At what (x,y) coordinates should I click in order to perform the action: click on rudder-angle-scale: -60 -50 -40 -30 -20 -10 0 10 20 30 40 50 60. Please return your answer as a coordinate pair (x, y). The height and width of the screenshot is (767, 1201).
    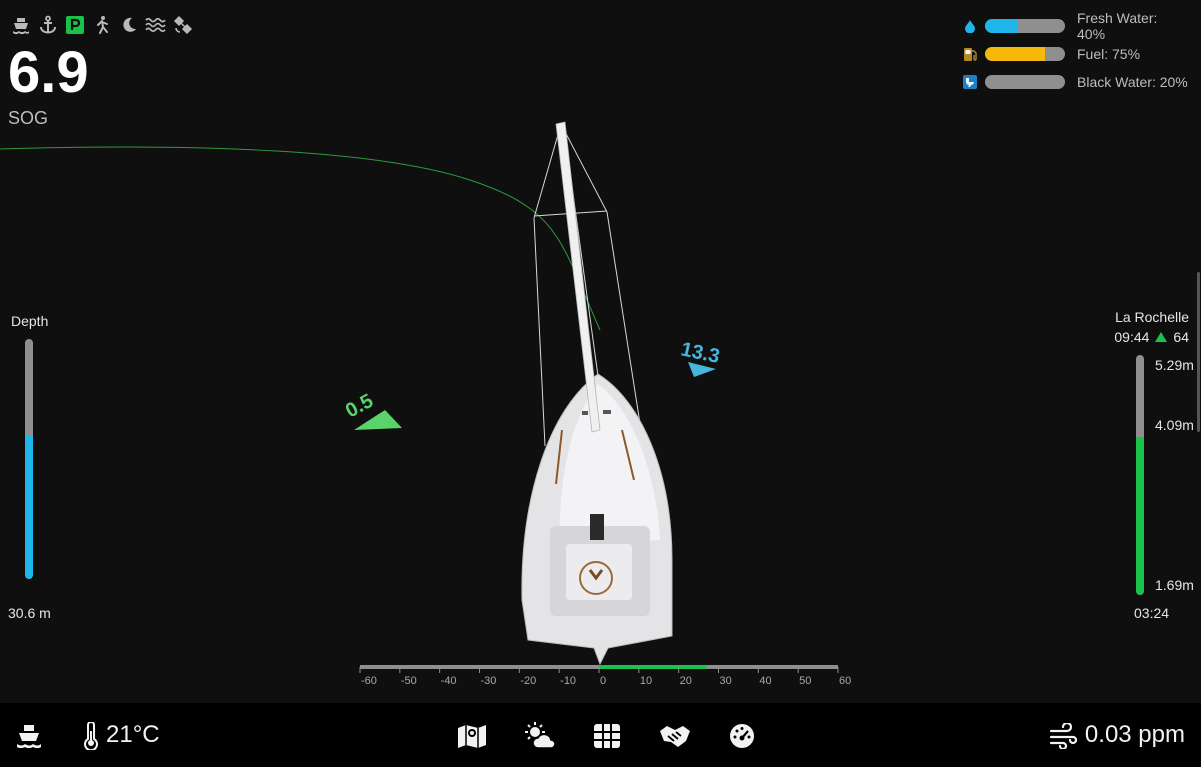
    Looking at the image, I should click on (605, 676).